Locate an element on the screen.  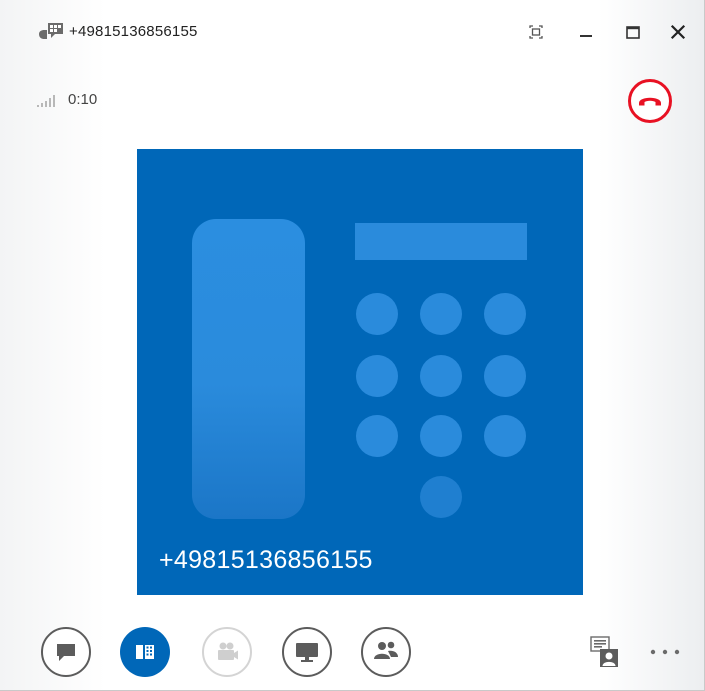
close-icon is located at coordinates (678, 32).